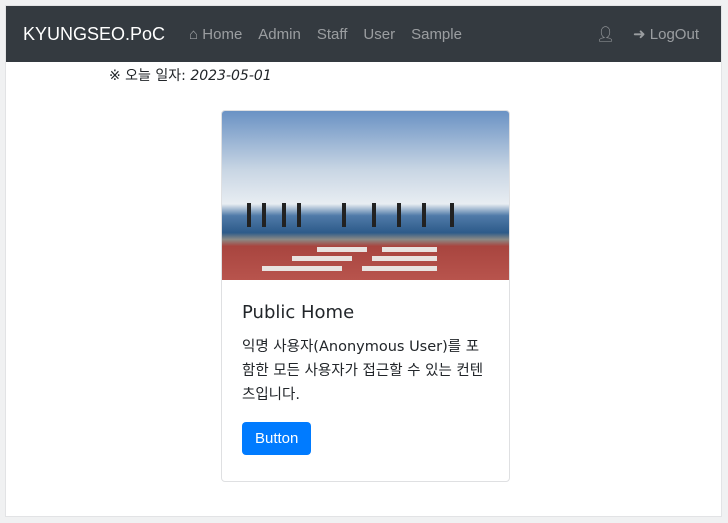 The width and height of the screenshot is (728, 523). Describe the element at coordinates (639, 34) in the screenshot. I see `sign-out-icon: ➜` at that location.